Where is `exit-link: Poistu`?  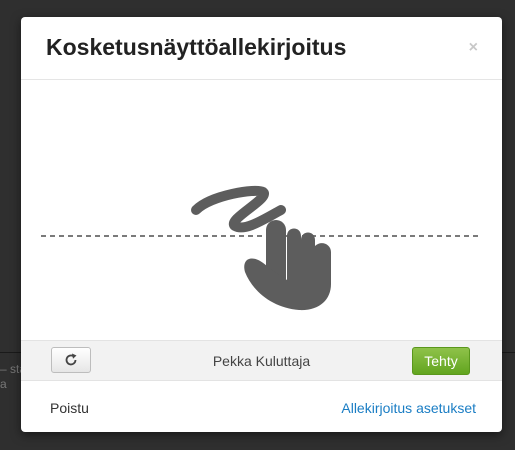
exit-link: Poistu is located at coordinates (69, 408).